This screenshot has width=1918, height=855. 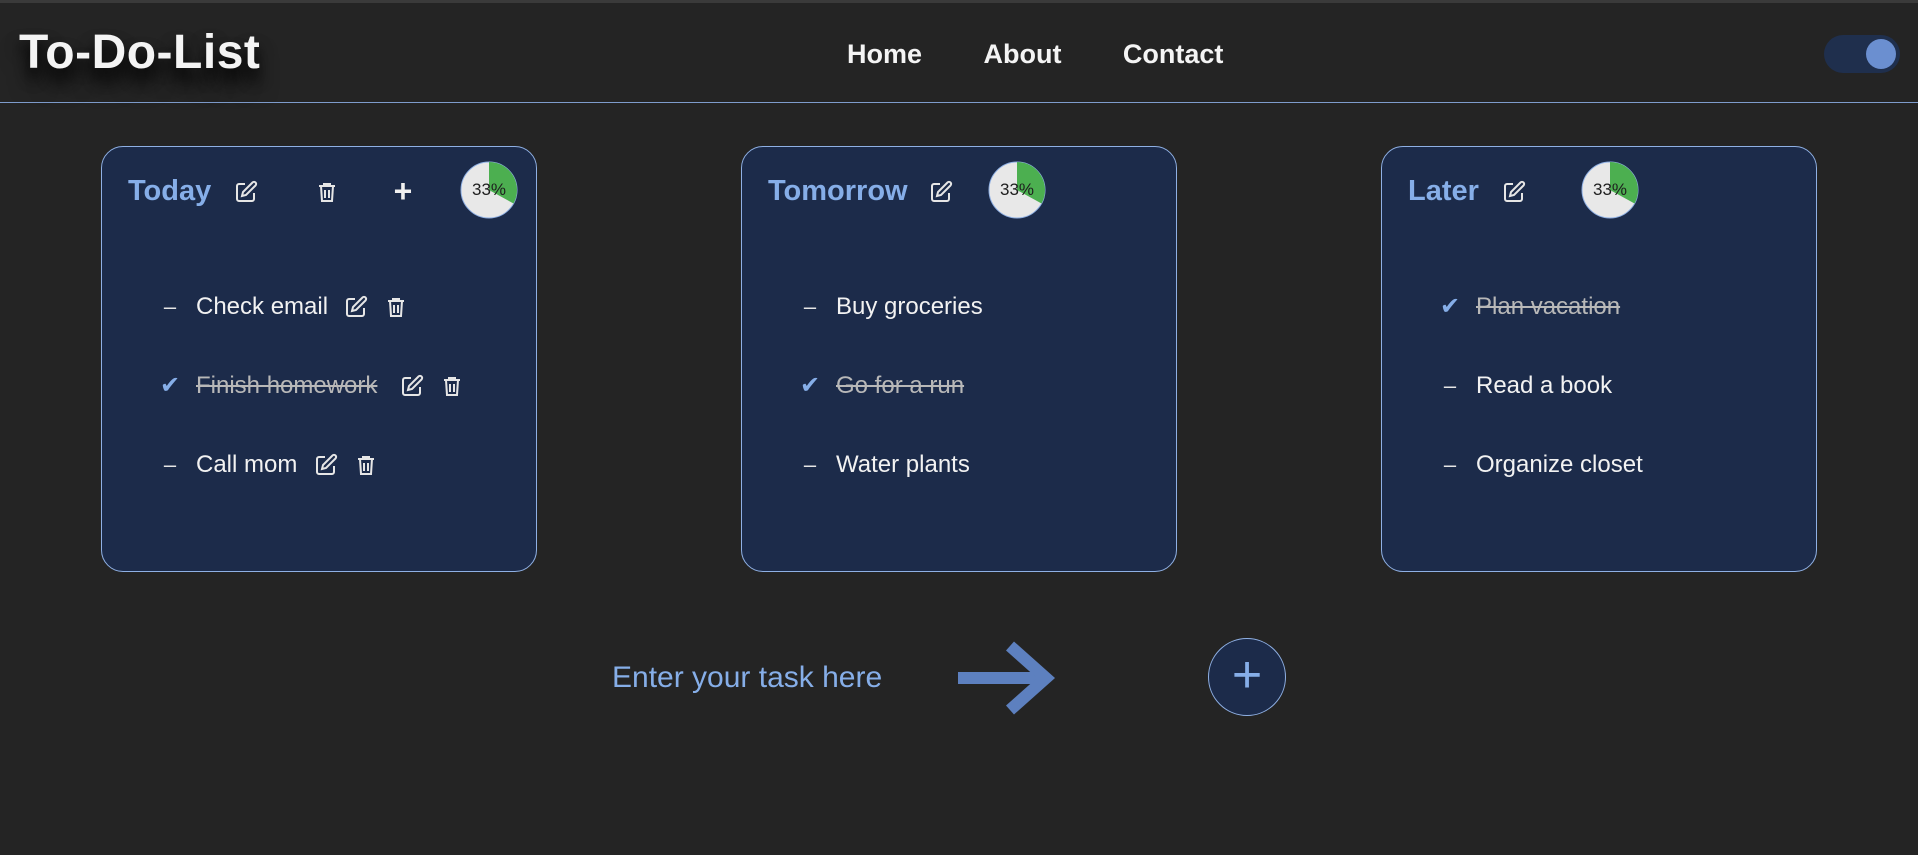 What do you see at coordinates (1544, 385) in the screenshot?
I see `task-text: Read a book` at bounding box center [1544, 385].